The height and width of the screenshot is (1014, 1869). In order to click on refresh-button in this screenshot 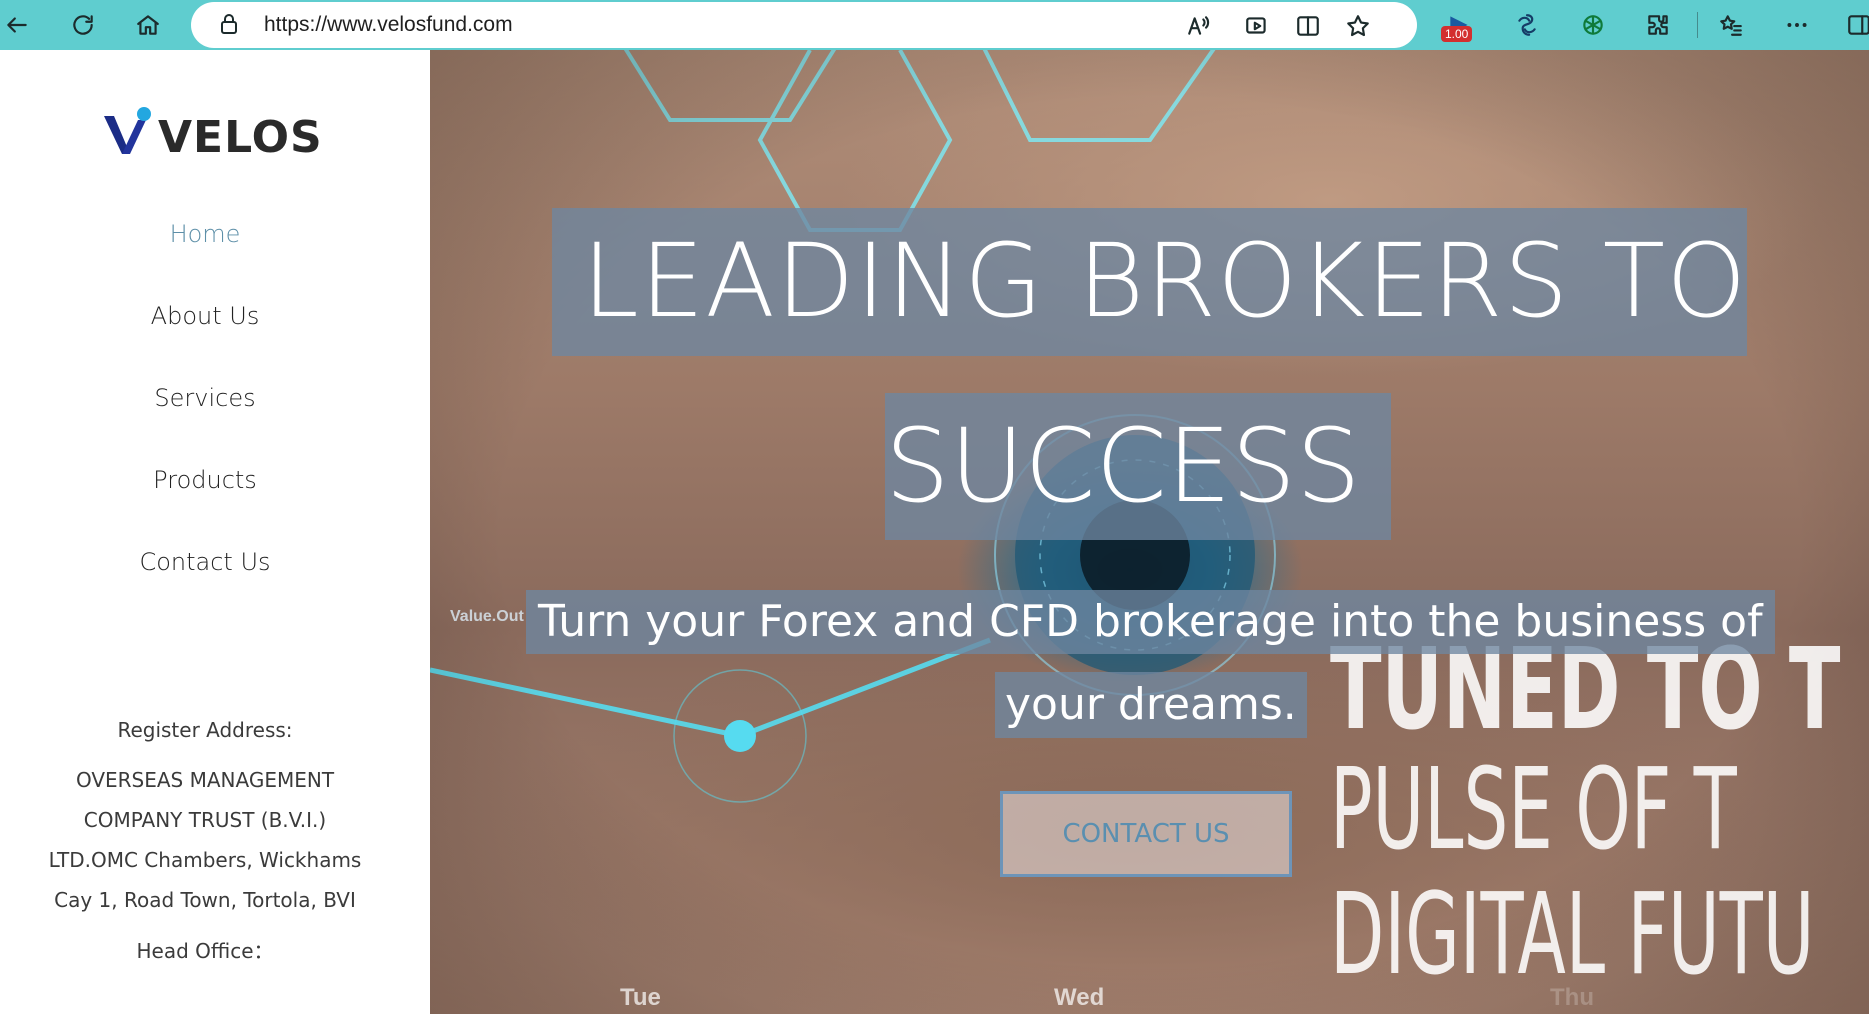, I will do `click(83, 25)`.